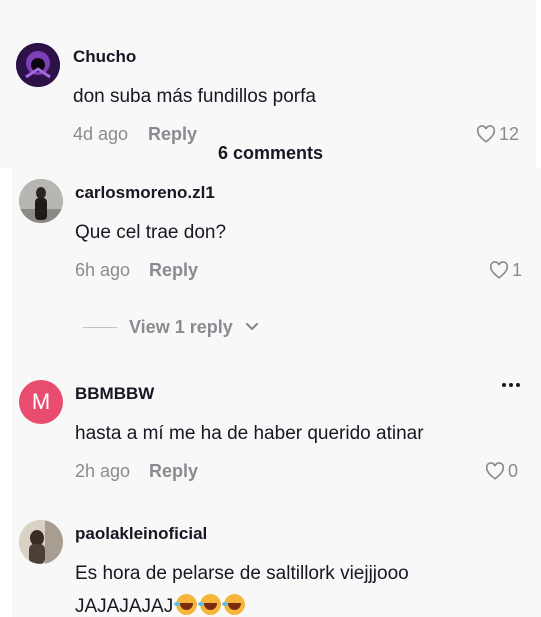 This screenshot has height=617, width=541. I want to click on view-replies-button: View 1 reply, so click(171, 327).